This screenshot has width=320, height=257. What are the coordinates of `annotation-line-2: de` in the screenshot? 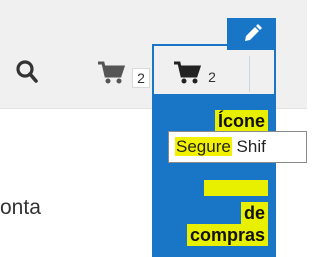 It's located at (254, 213).